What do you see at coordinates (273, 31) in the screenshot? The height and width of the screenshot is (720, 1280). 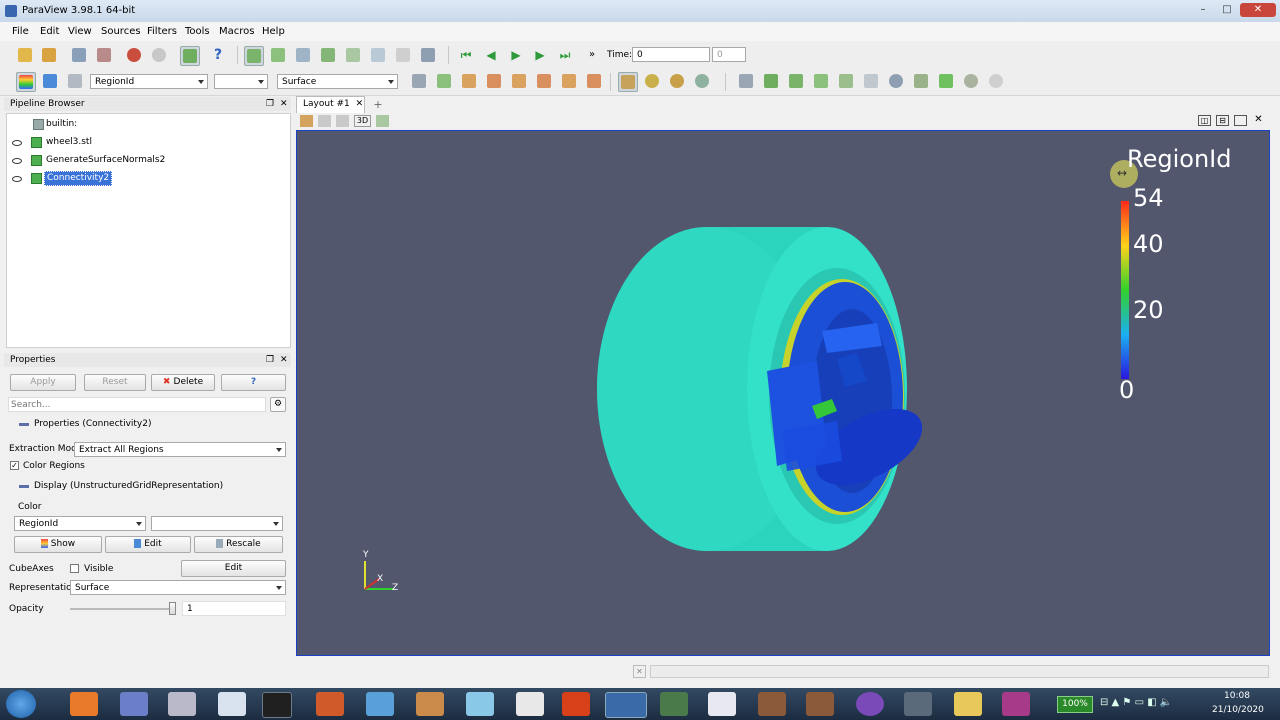 I see `menu-help: Help` at bounding box center [273, 31].